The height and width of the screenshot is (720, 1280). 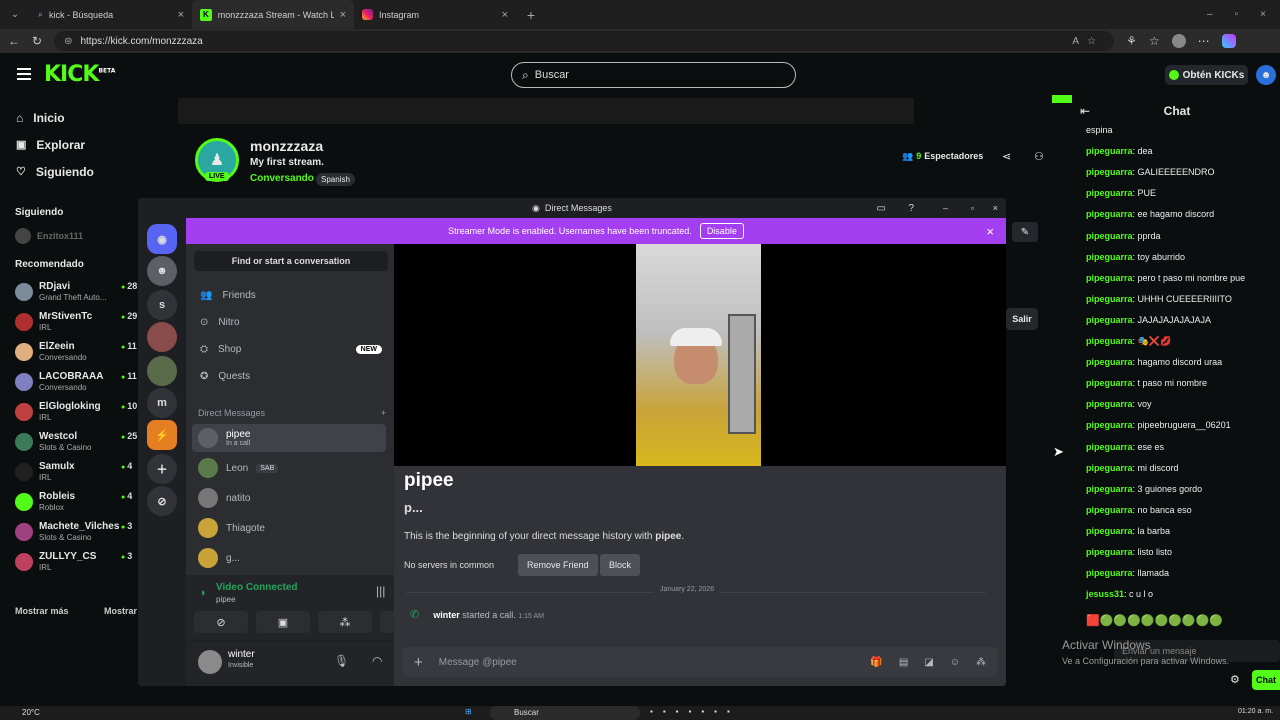 I want to click on gift-icon: 🎁, so click(x=876, y=662).